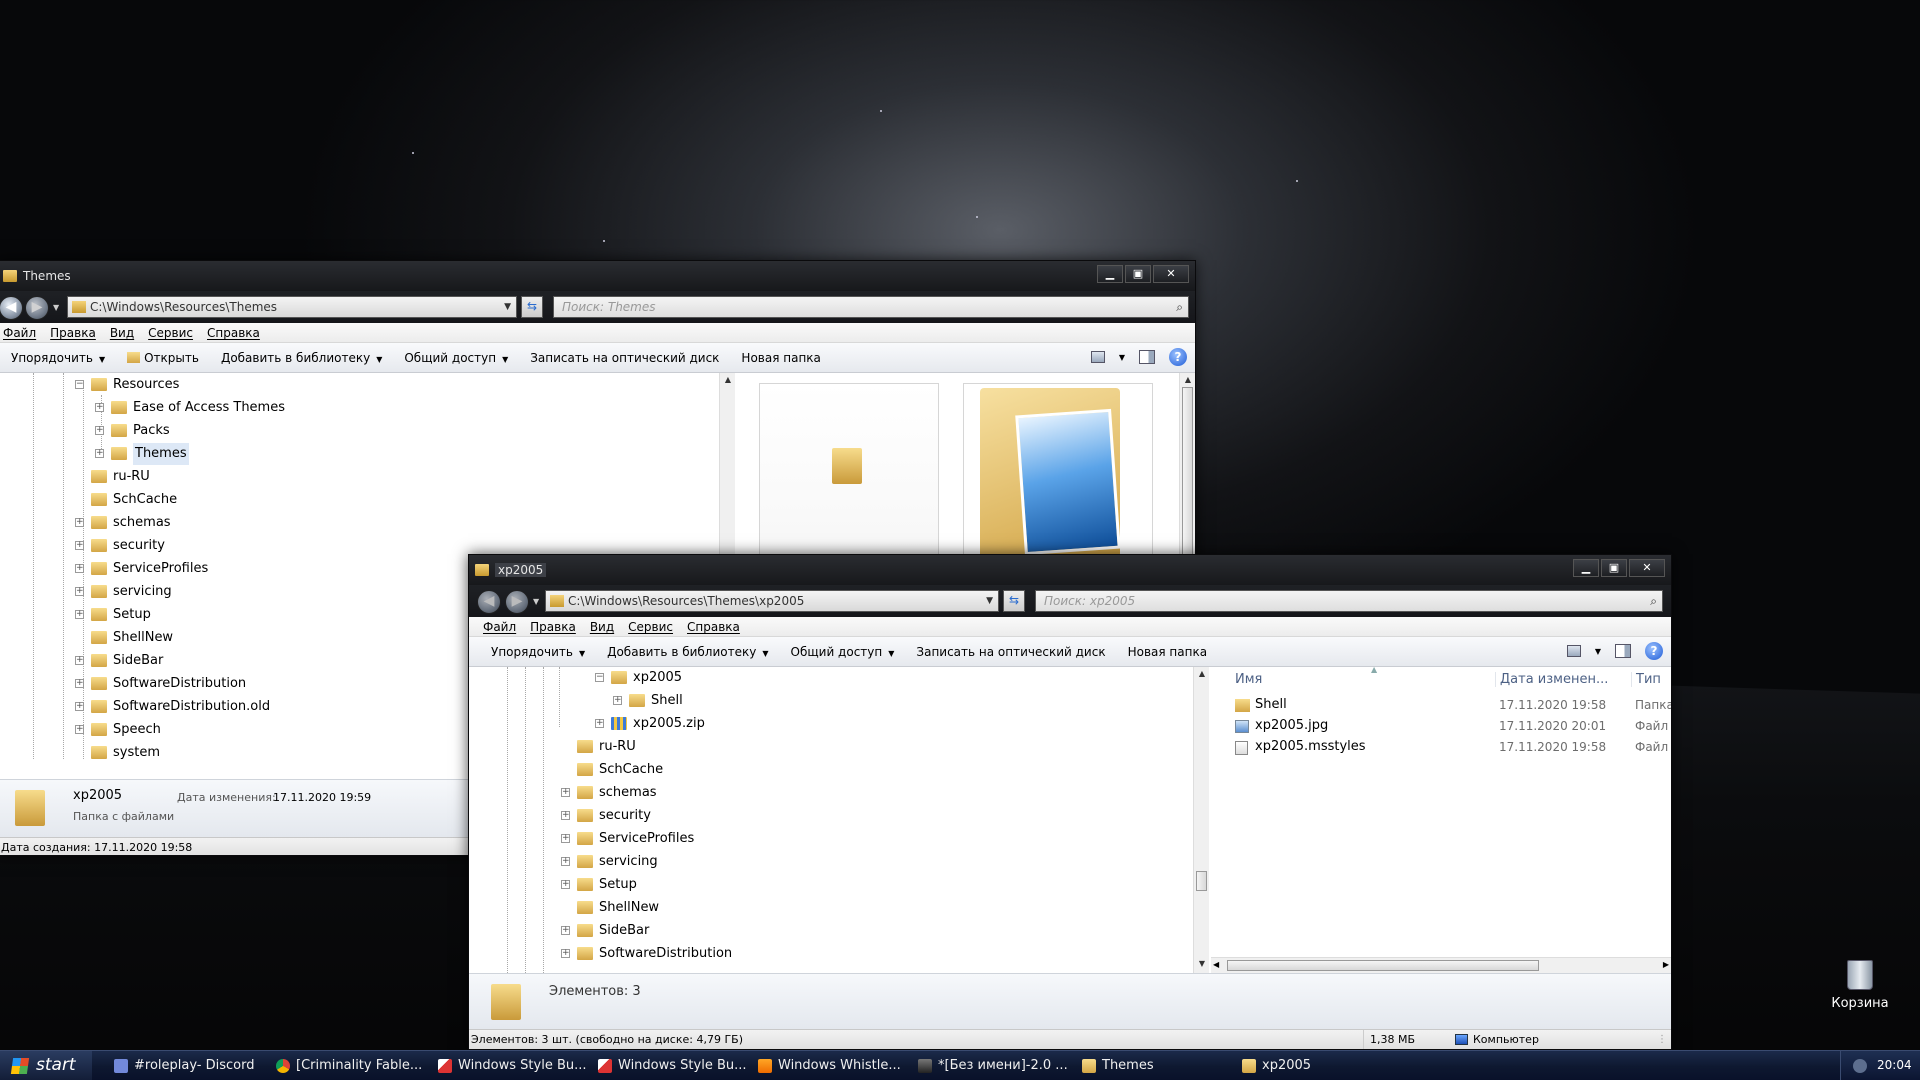 This screenshot has height=1080, width=1920. Describe the element at coordinates (193, 1066) in the screenshot. I see `taskbar-button-discord: #roleplay- Discord` at that location.